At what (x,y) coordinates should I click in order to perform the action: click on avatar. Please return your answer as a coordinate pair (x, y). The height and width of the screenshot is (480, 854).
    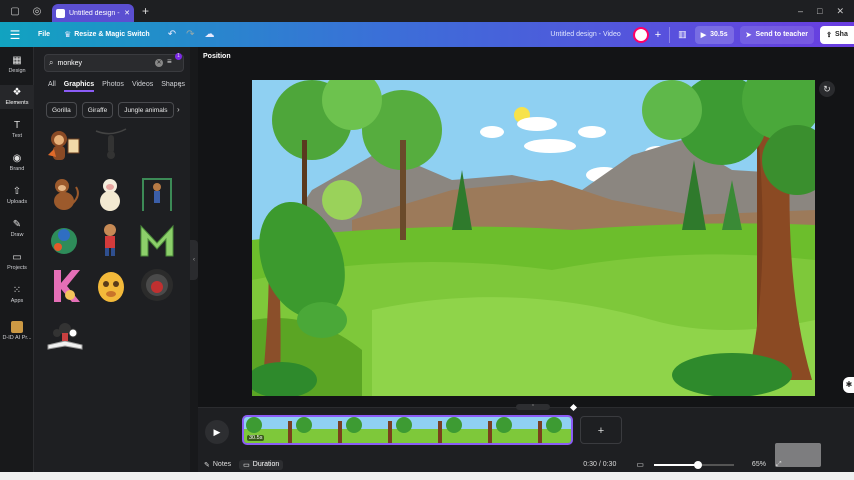
    Looking at the image, I should click on (640, 34).